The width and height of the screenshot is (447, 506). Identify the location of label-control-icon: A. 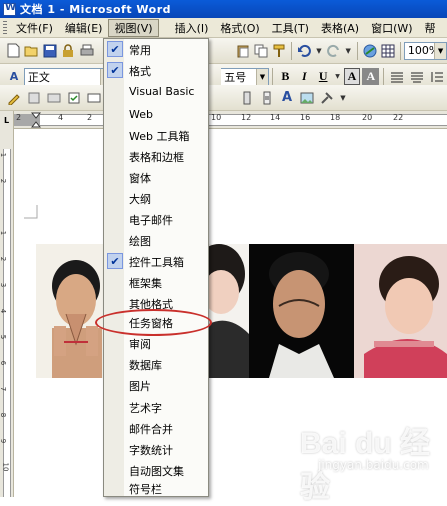
(287, 98).